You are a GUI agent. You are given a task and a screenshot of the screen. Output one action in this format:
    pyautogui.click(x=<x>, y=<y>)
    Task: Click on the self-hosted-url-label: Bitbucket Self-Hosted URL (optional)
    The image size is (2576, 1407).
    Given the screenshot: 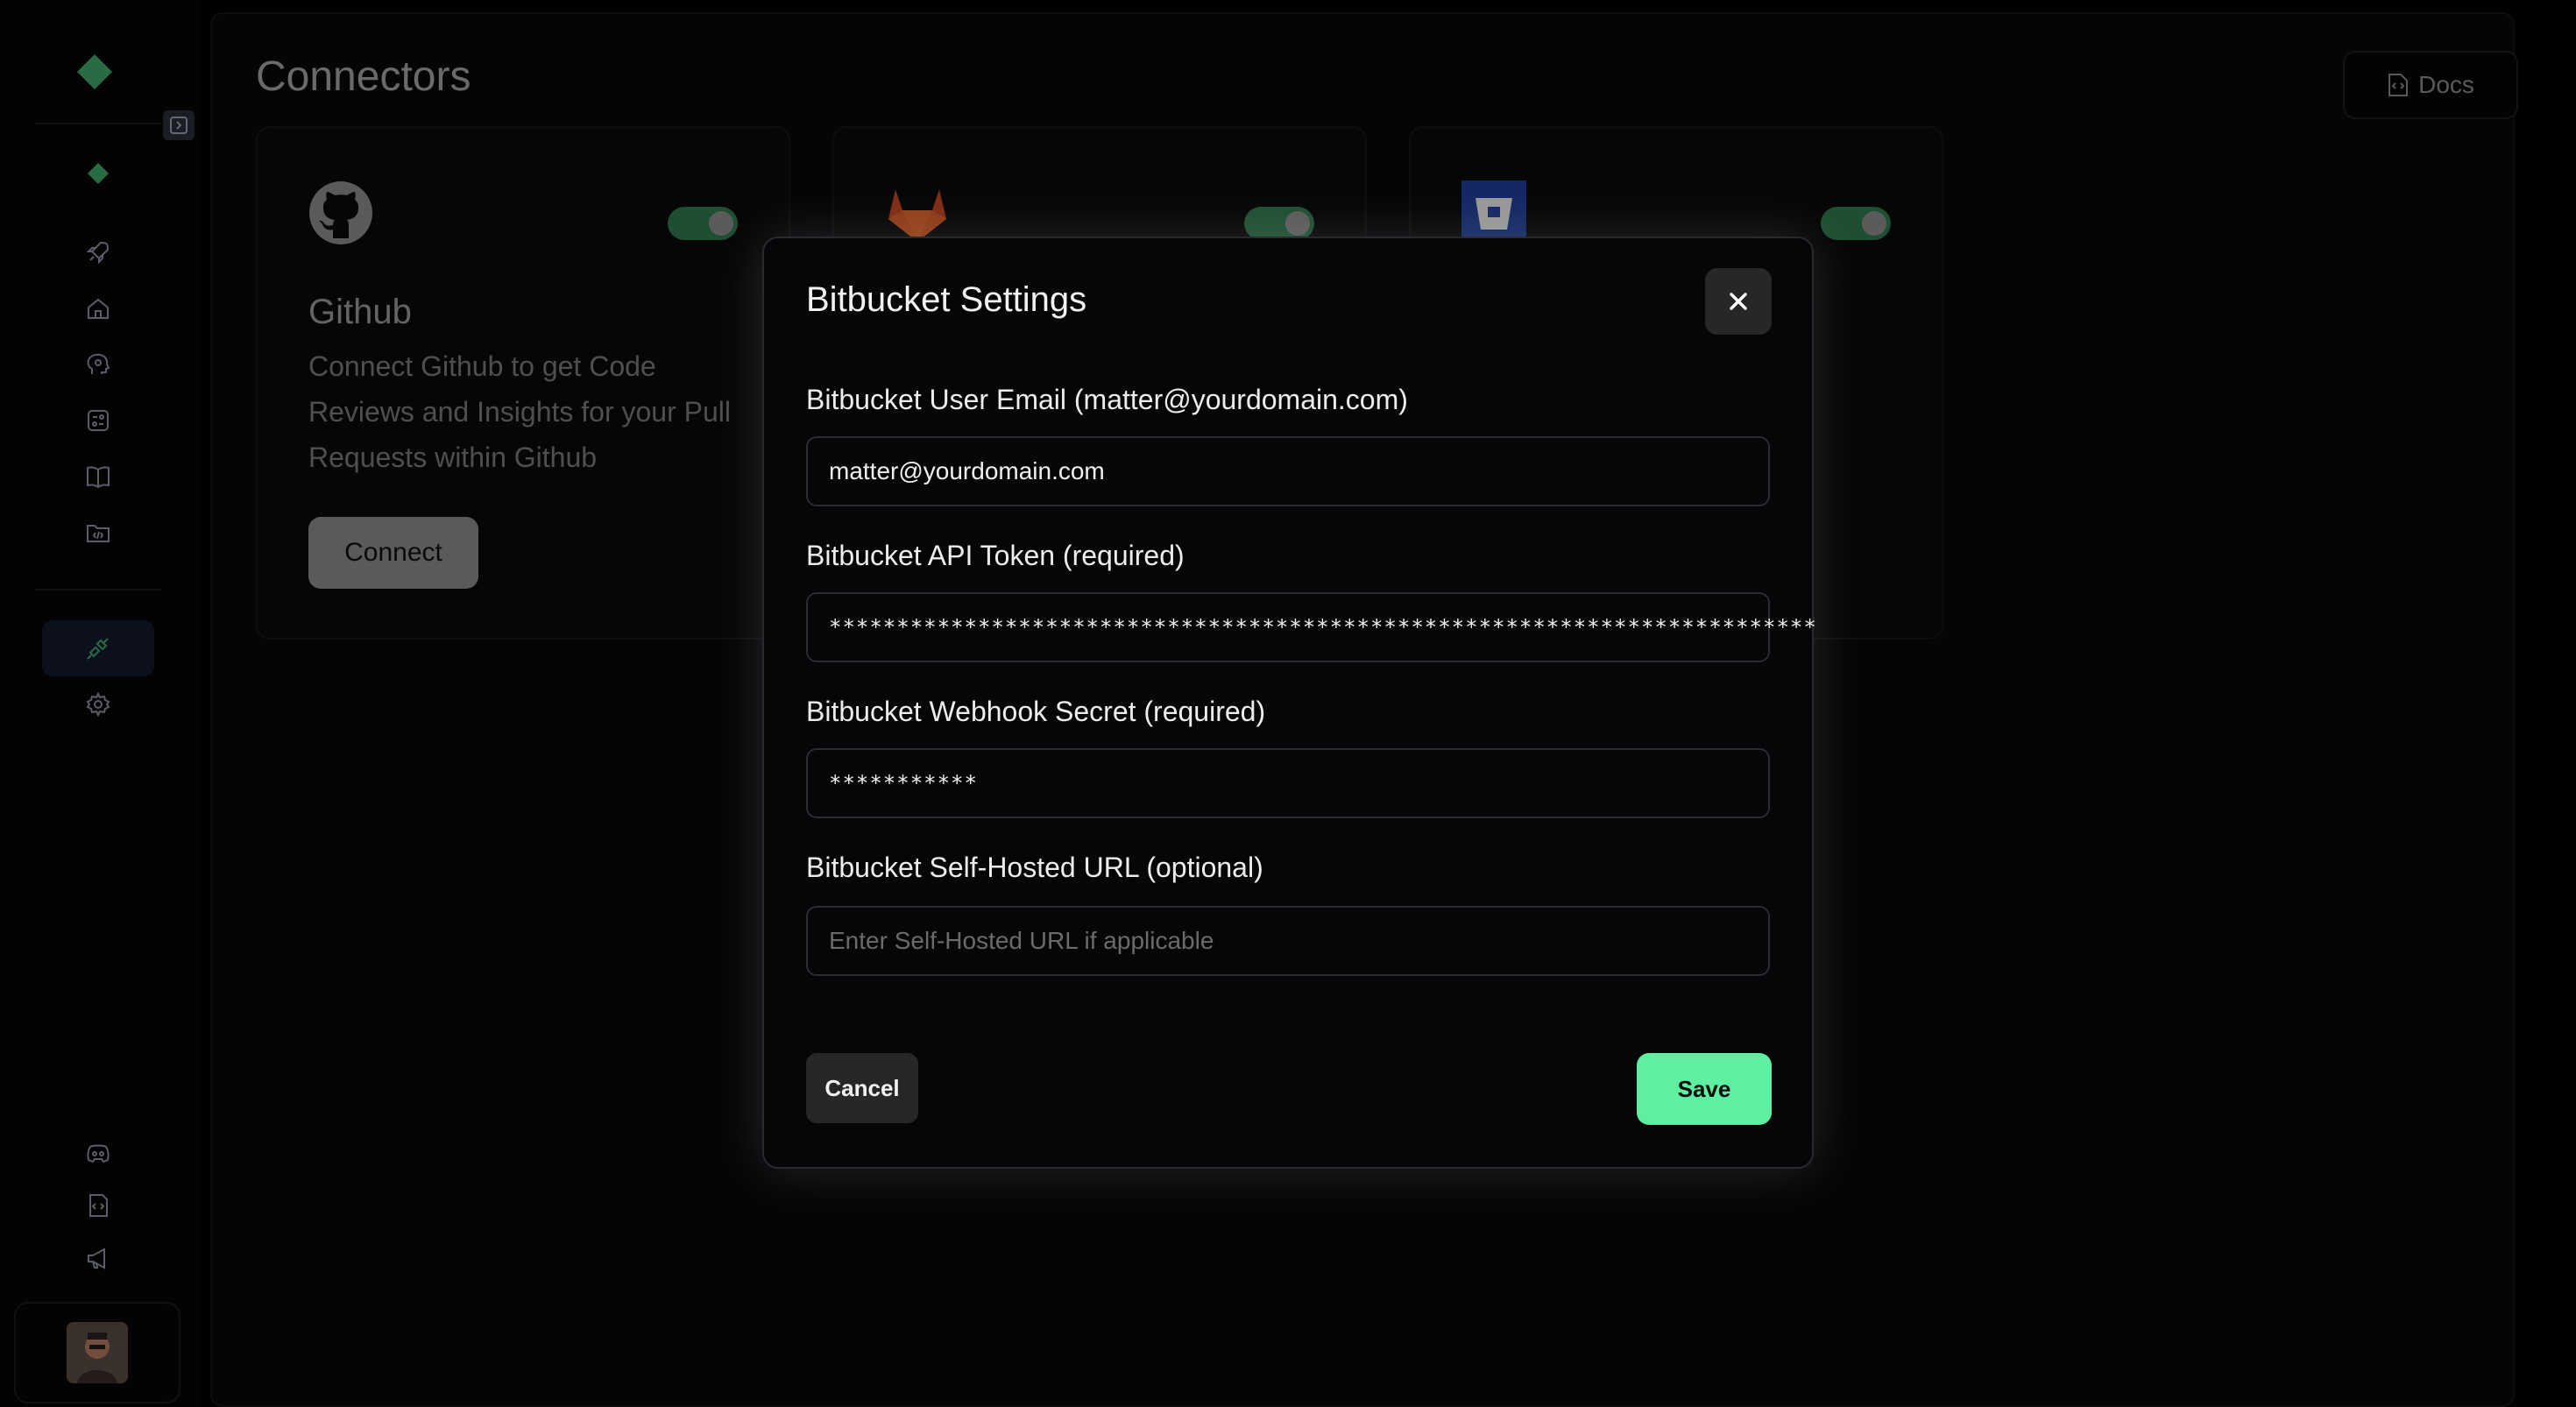 What is the action you would take?
    pyautogui.click(x=1034, y=867)
    